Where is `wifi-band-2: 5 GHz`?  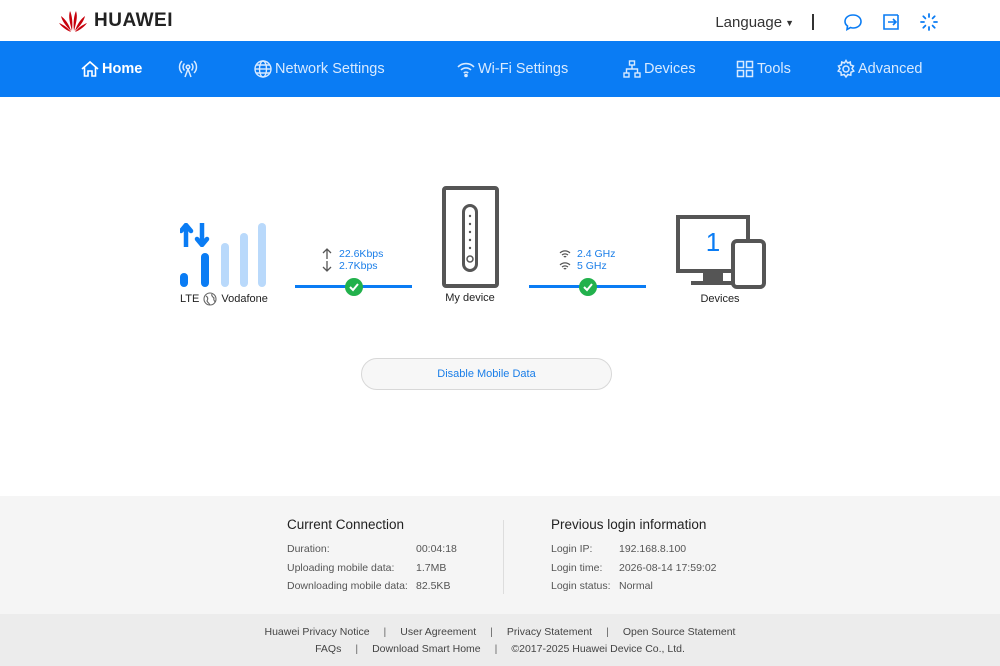
wifi-band-2: 5 GHz is located at coordinates (592, 266).